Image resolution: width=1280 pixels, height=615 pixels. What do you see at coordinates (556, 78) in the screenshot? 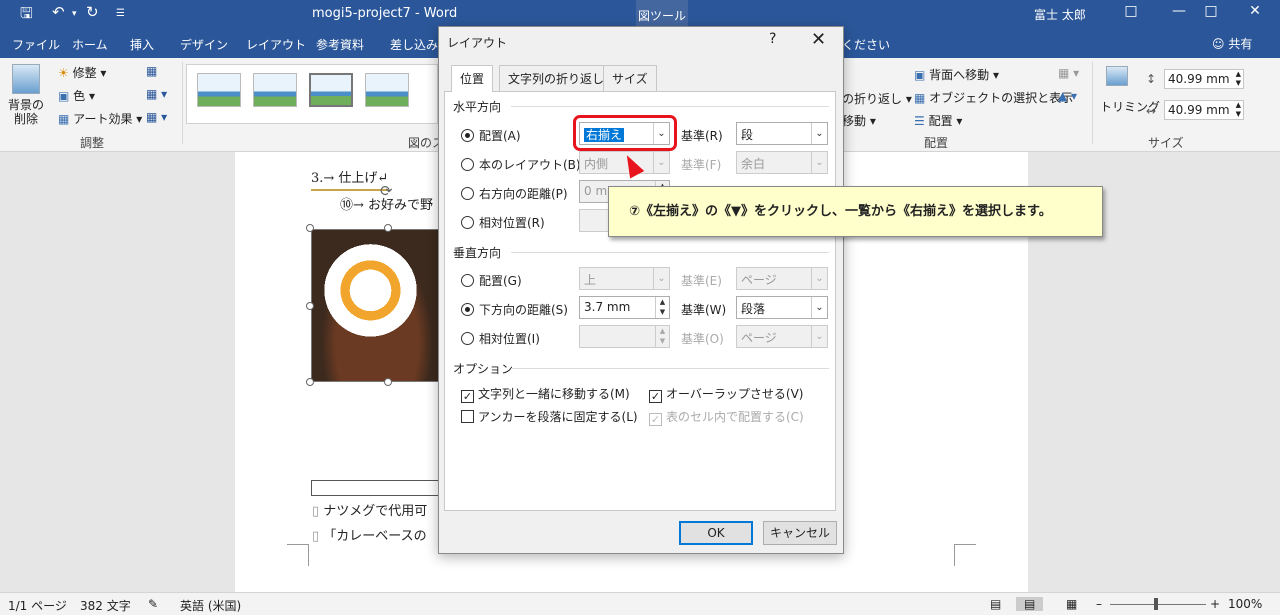
I see `tab-text-wrapping: 文字列の折り返し` at bounding box center [556, 78].